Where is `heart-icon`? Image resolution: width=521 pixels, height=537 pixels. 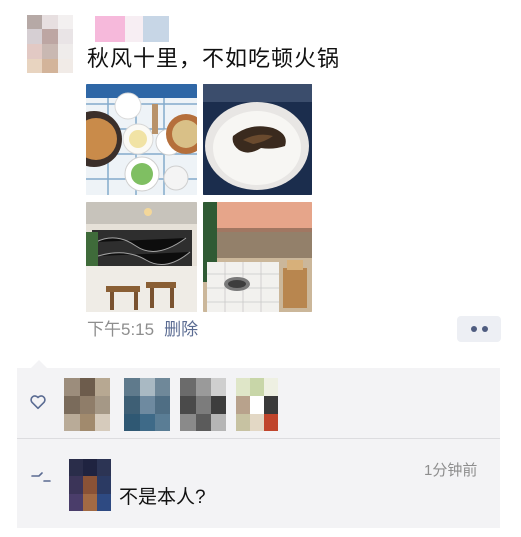 heart-icon is located at coordinates (38, 402).